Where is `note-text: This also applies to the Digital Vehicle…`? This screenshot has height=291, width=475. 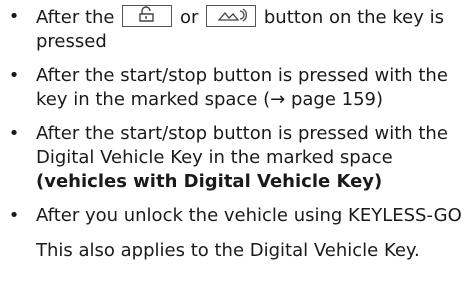 note-text: This also applies to the Digital Vehicle… is located at coordinates (237, 251).